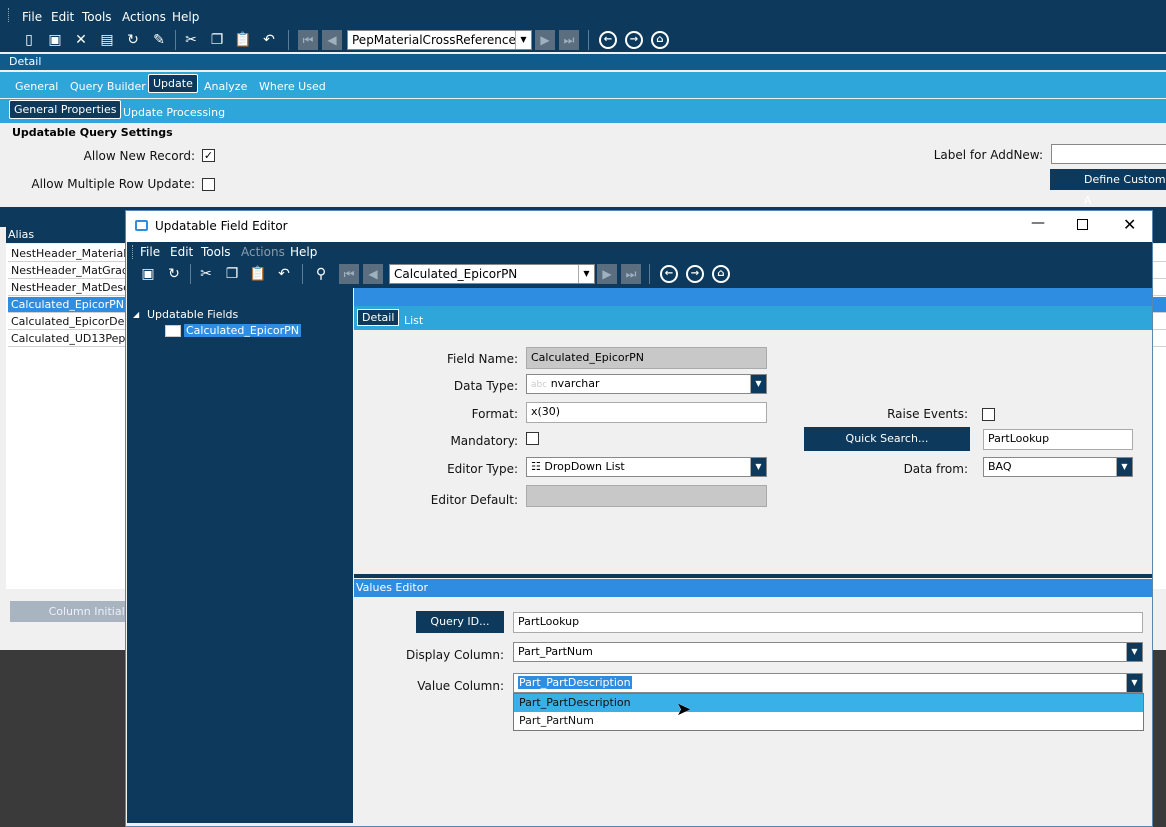 Image resolution: width=1166 pixels, height=827 pixels. Describe the element at coordinates (646, 467) in the screenshot. I see `editor-type-combo: ☷ DropDown List ▼` at that location.